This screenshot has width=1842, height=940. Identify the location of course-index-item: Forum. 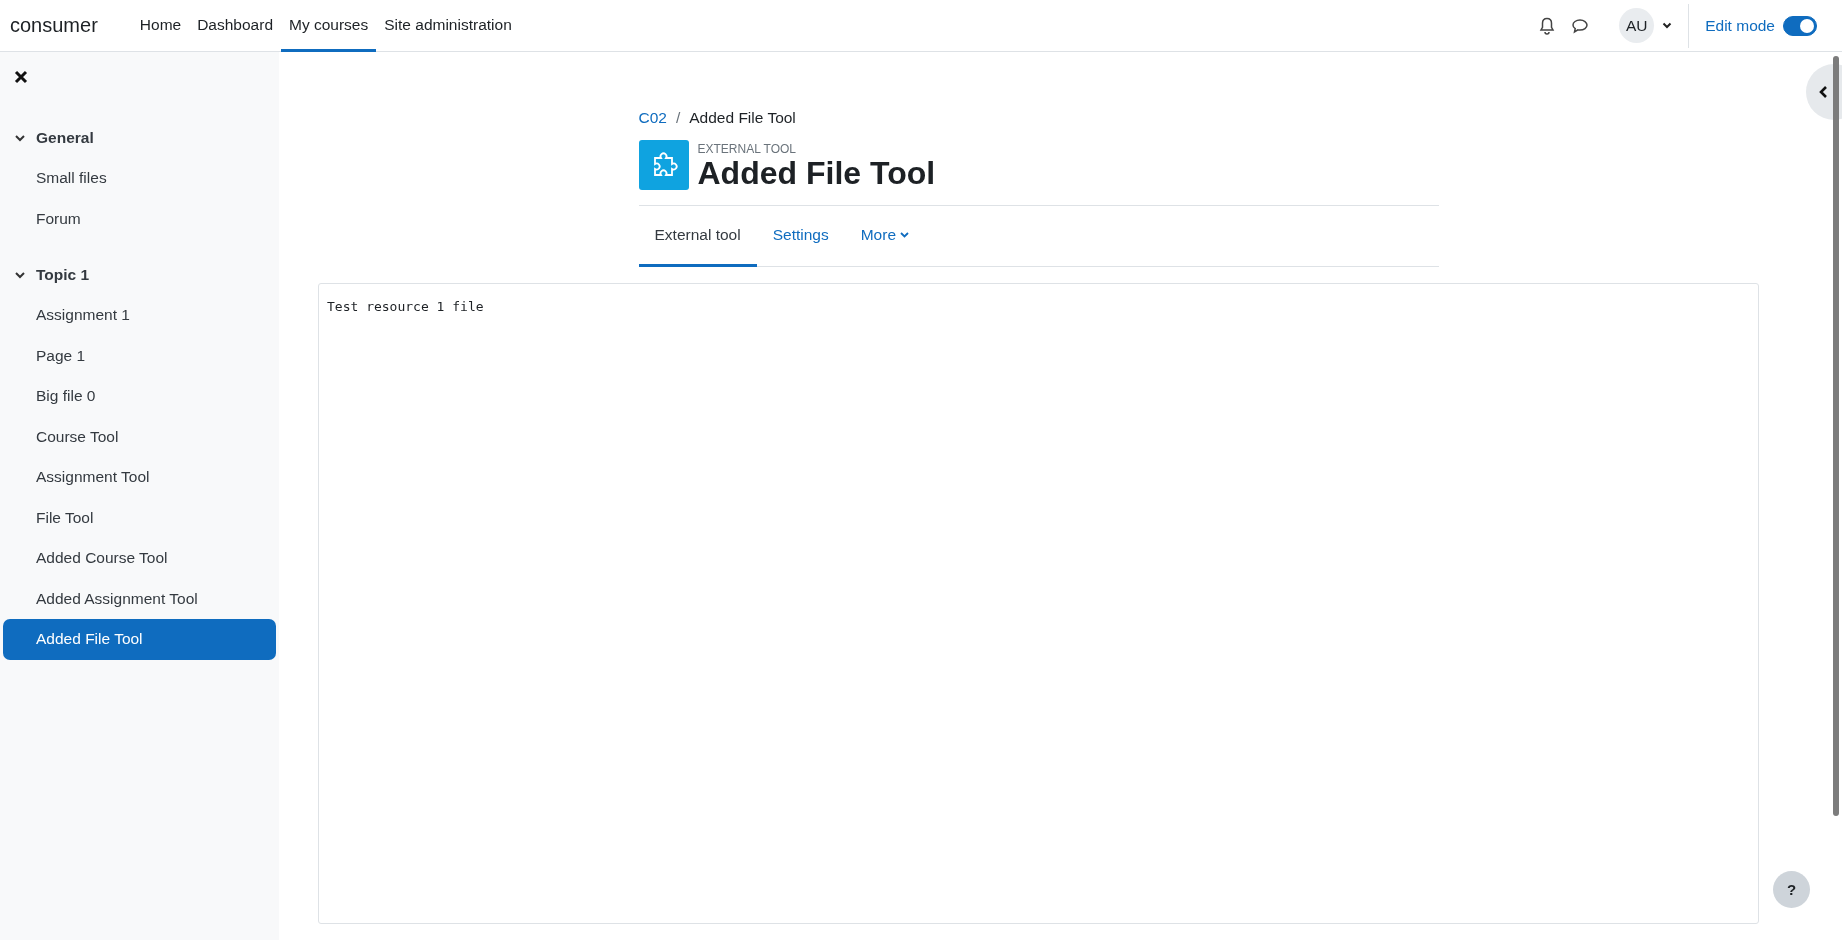
(139, 218).